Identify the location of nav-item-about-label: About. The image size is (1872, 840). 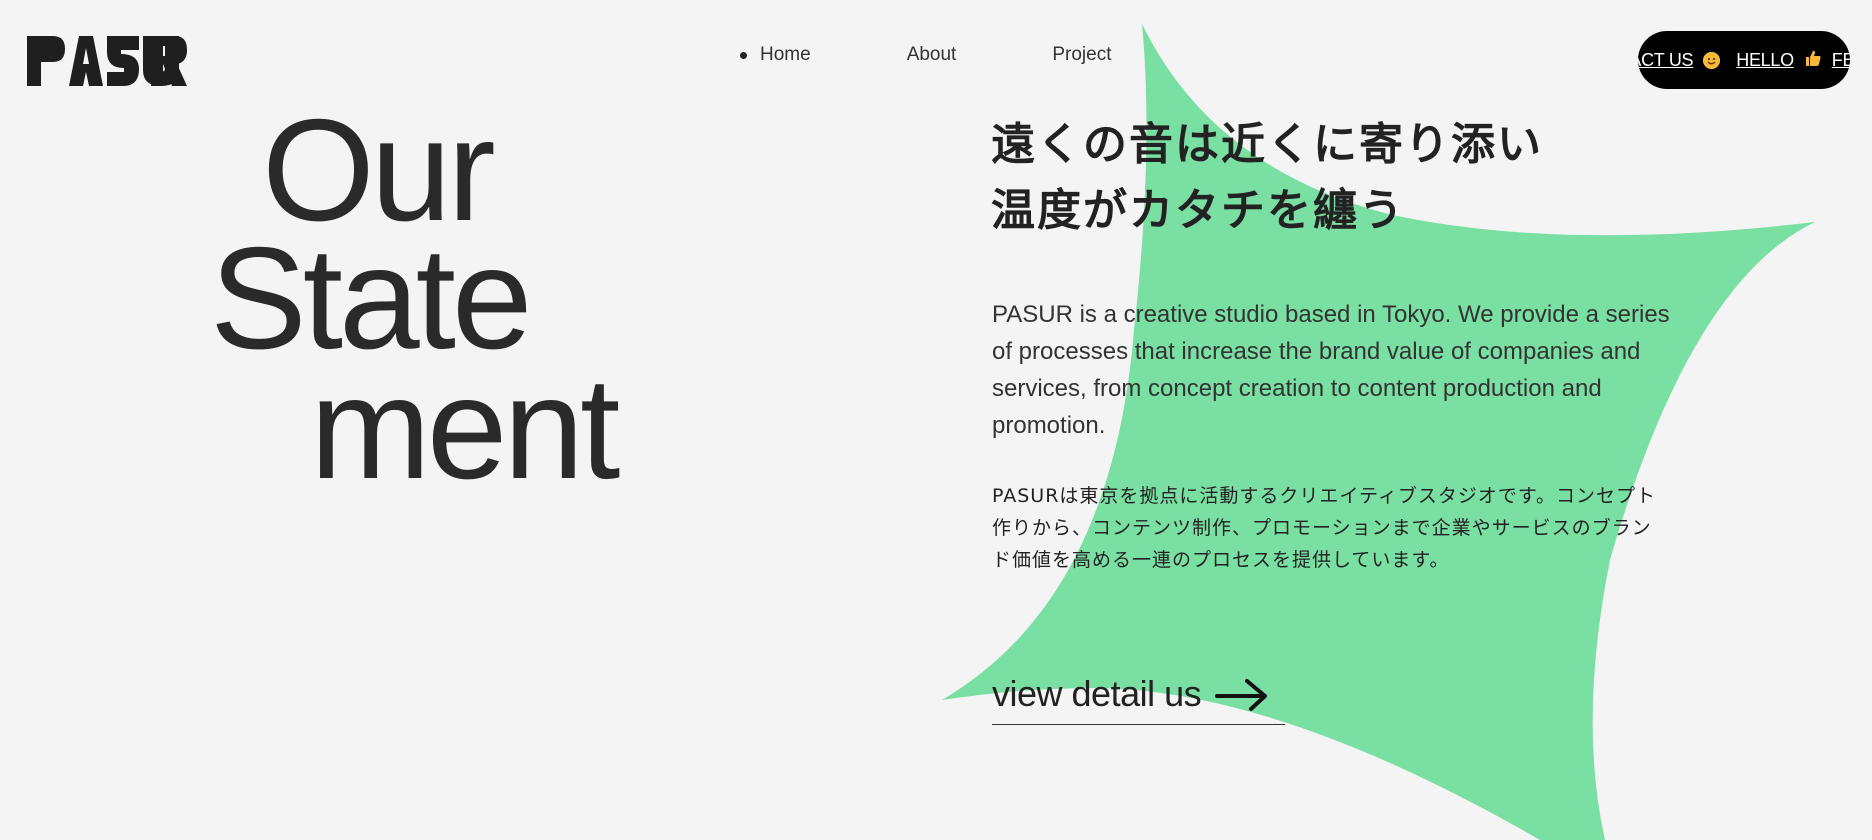
(931, 54).